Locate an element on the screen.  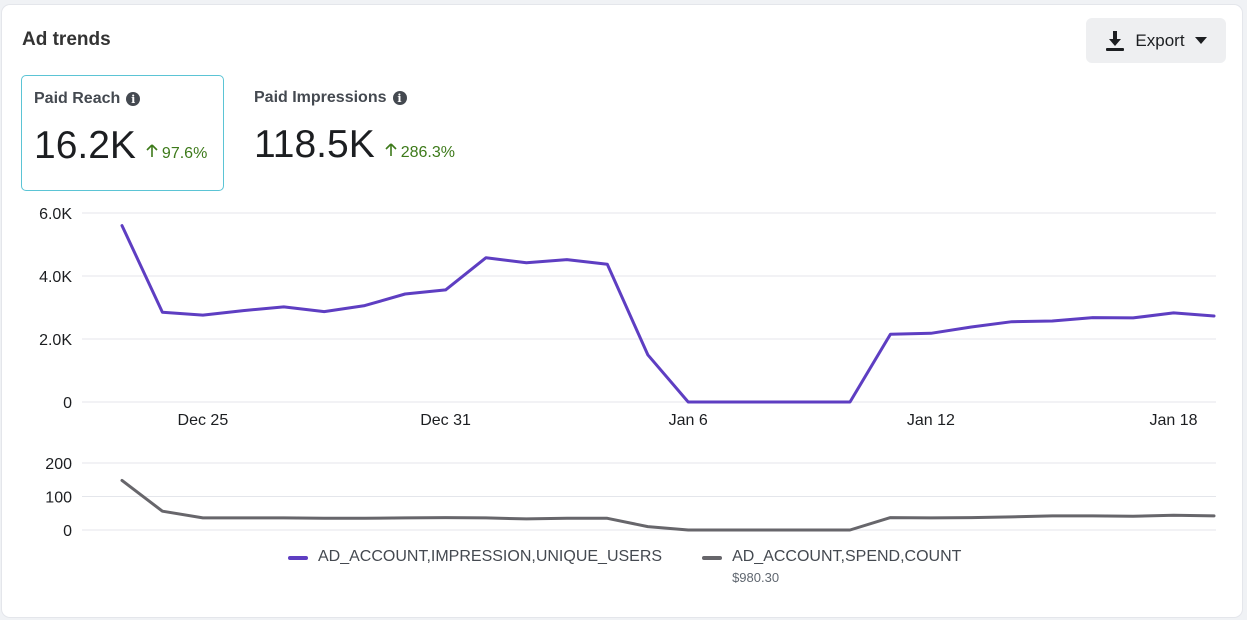
x-tick-label: Jan 6 is located at coordinates (688, 420).